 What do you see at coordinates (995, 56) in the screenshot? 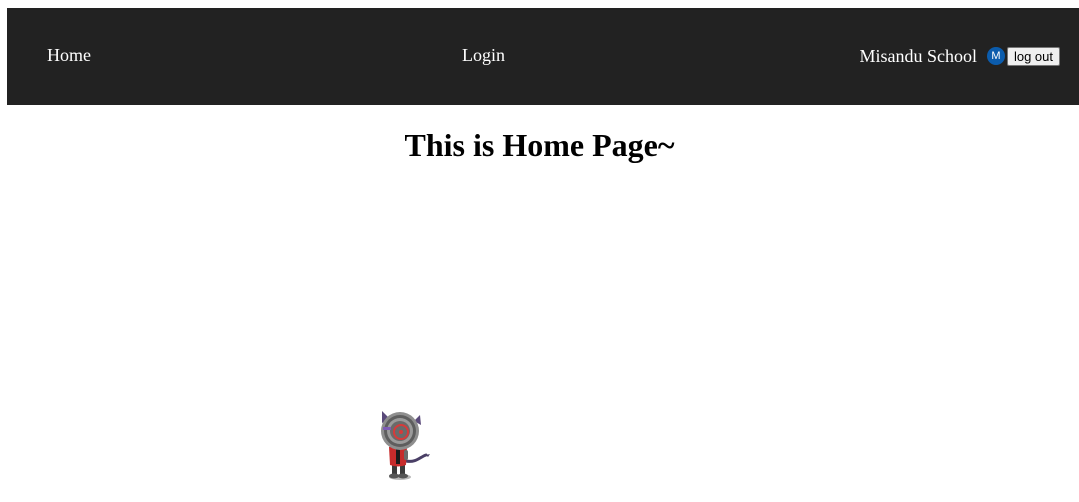
I see `avatar: M` at bounding box center [995, 56].